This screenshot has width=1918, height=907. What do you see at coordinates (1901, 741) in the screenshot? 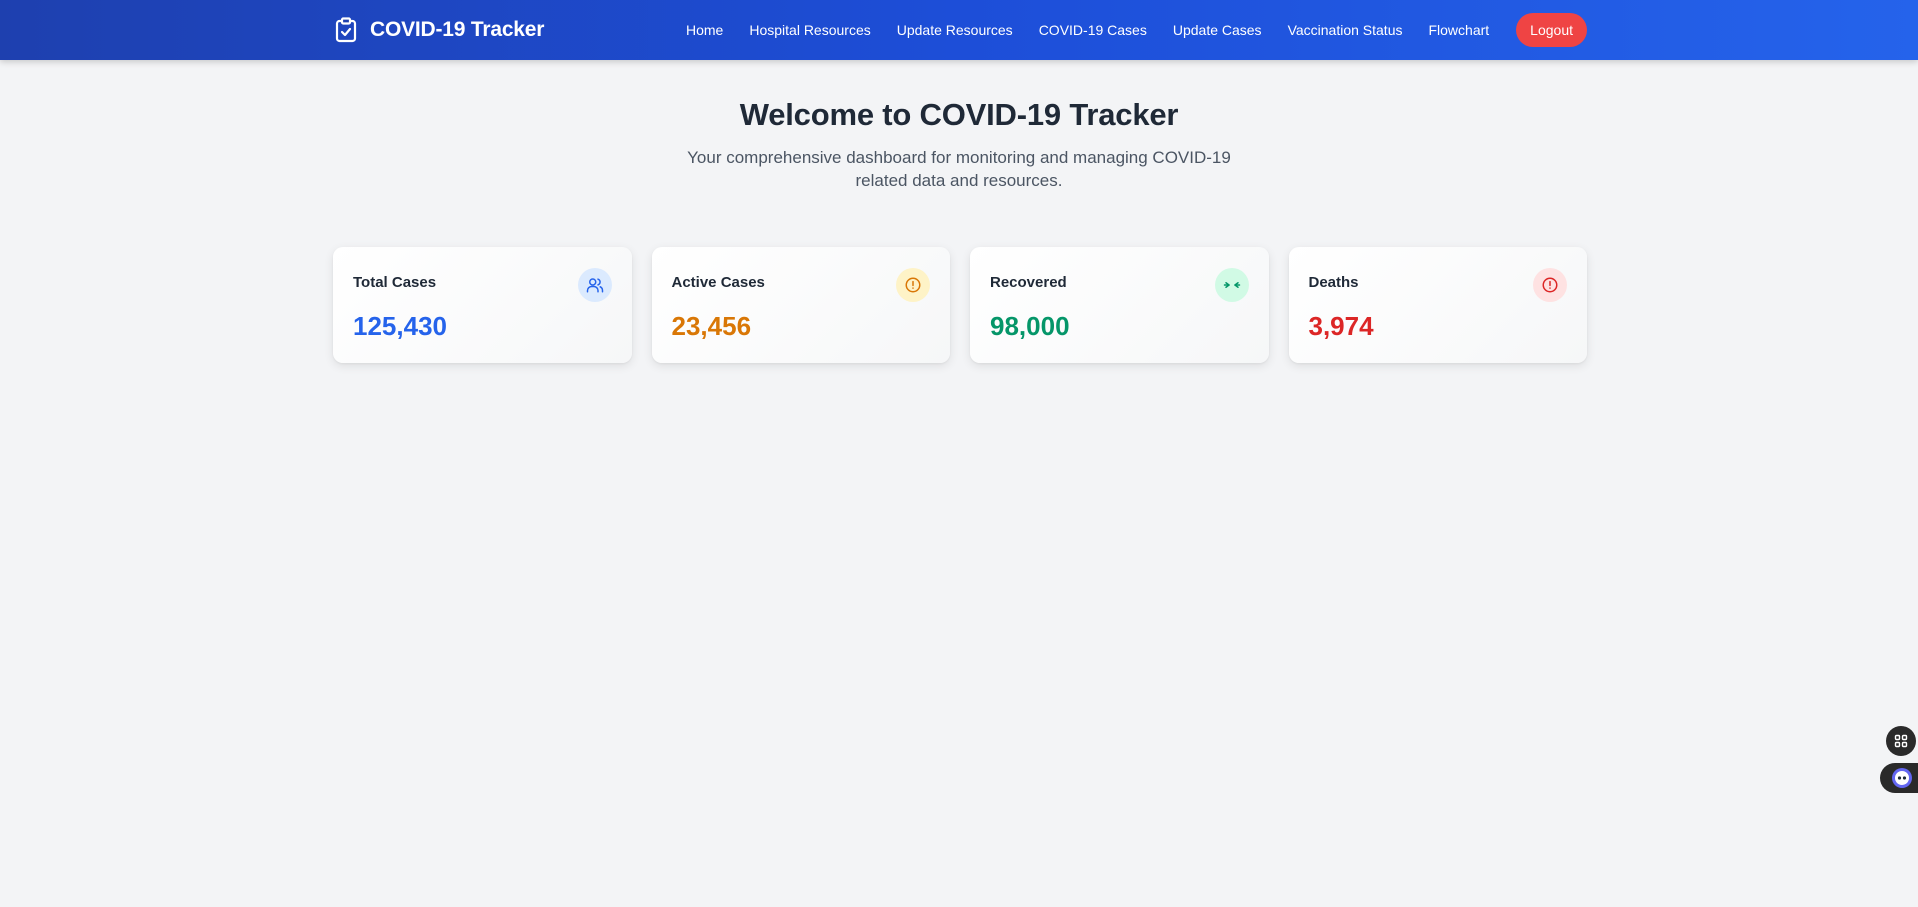
I see `grid-icon` at bounding box center [1901, 741].